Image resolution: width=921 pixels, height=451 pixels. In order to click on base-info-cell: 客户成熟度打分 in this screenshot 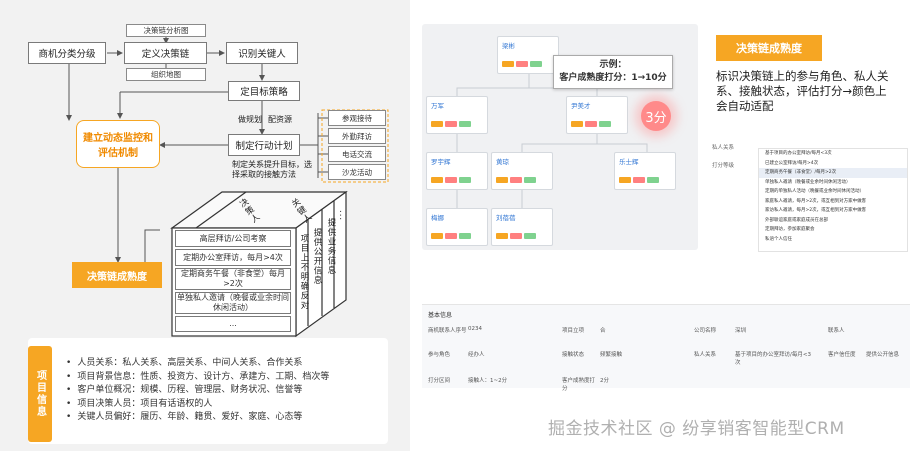, I will do `click(579, 385)`.